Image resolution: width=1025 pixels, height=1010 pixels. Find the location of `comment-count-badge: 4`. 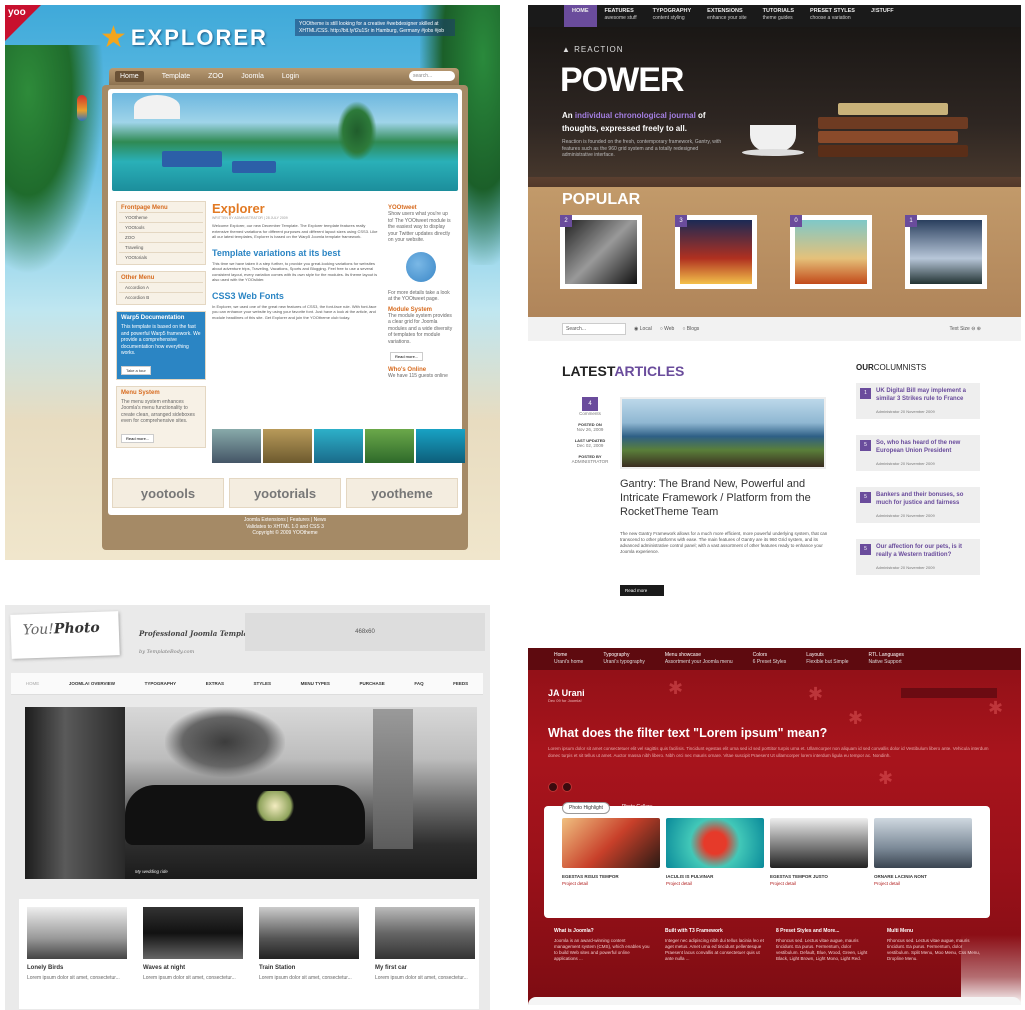

comment-count-badge: 4 is located at coordinates (590, 404).